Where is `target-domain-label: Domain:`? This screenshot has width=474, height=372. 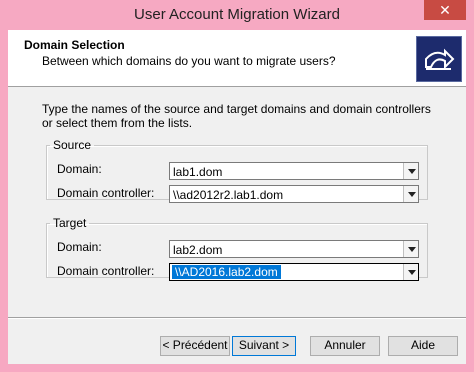 target-domain-label: Domain: is located at coordinates (79, 247).